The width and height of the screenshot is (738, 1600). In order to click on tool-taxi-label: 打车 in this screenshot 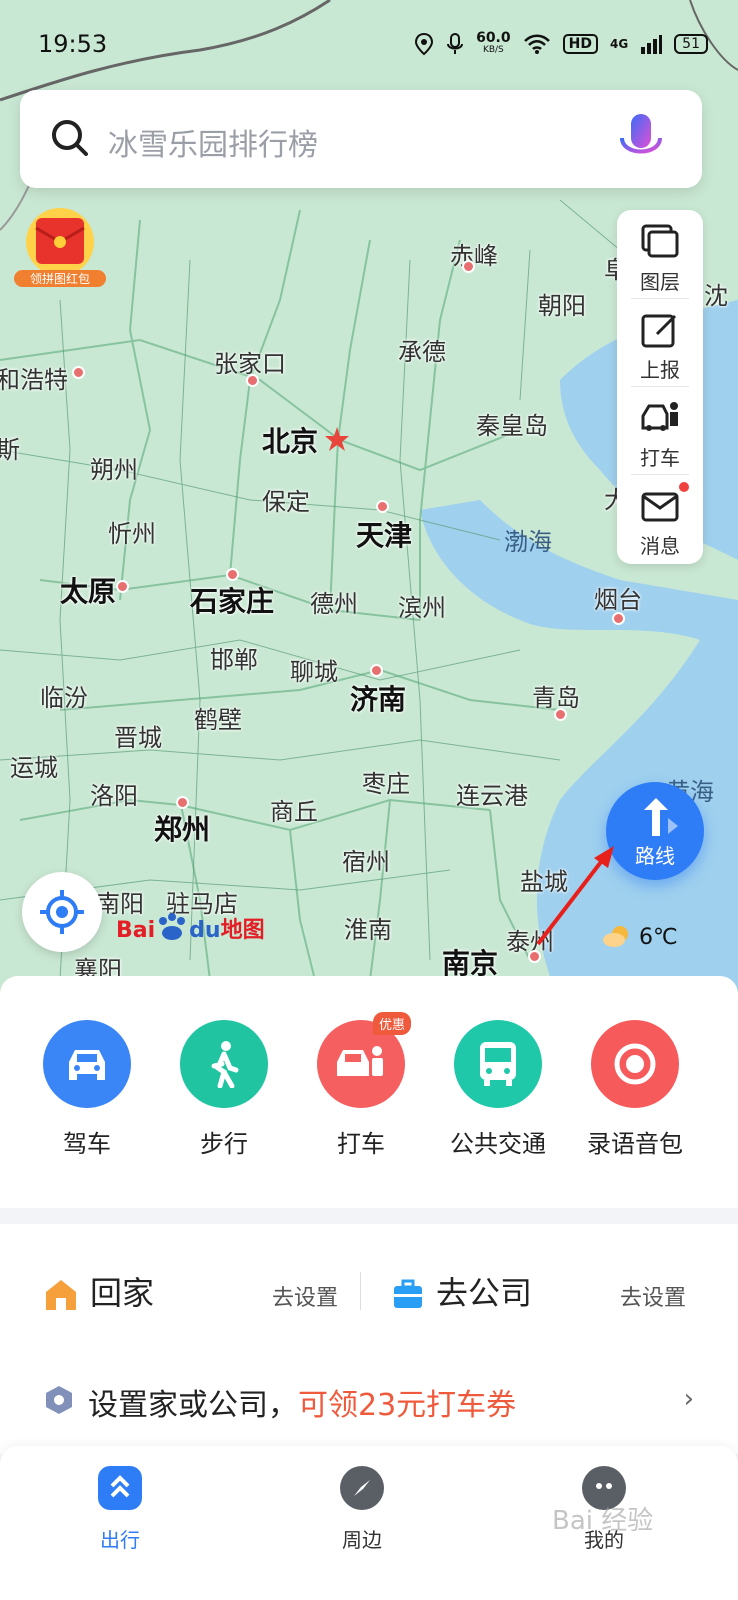, I will do `click(660, 458)`.